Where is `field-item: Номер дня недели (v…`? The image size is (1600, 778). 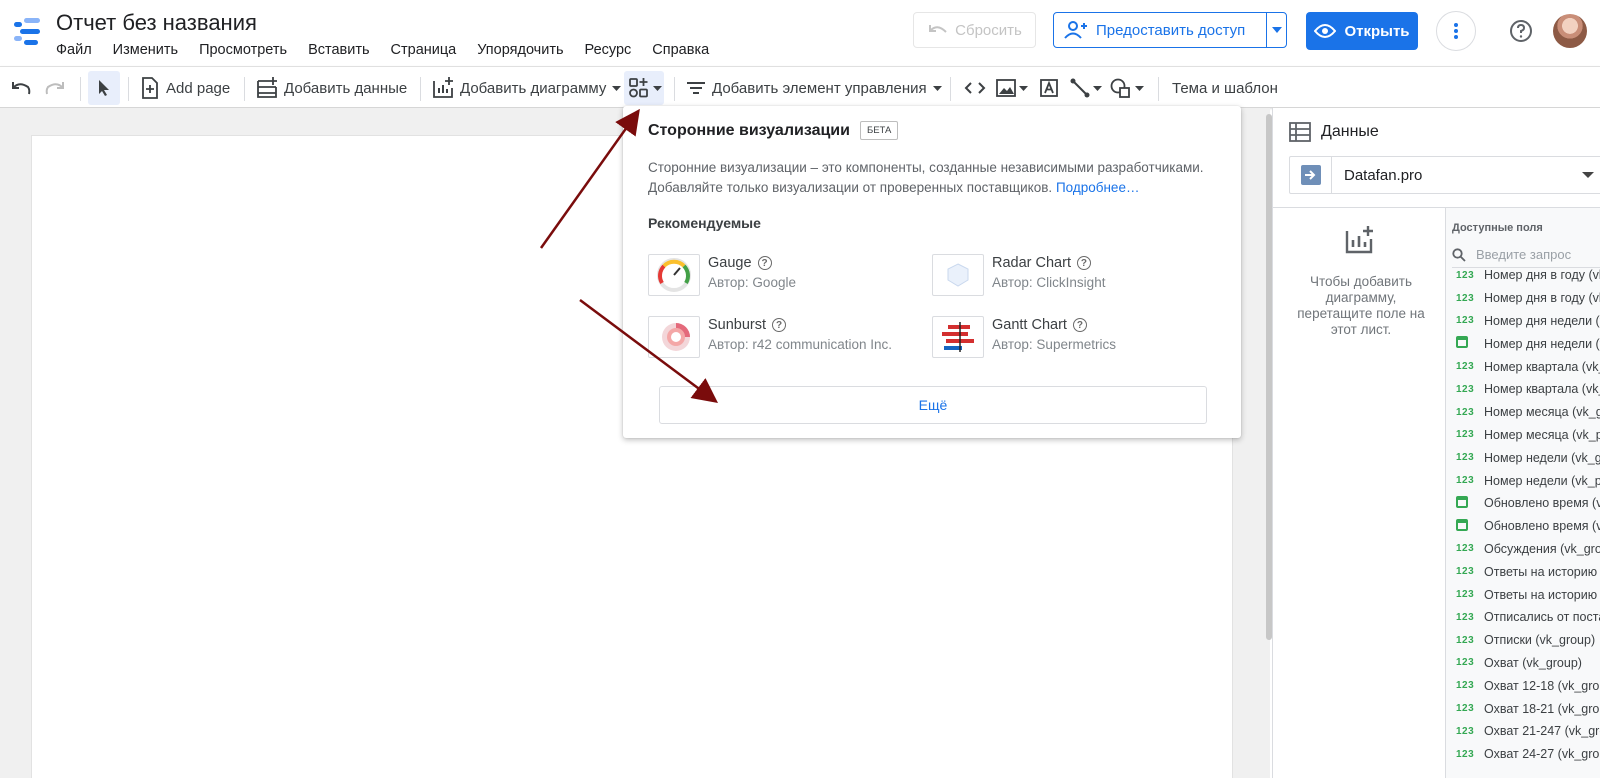 field-item: Номер дня недели (v… is located at coordinates (1523, 343).